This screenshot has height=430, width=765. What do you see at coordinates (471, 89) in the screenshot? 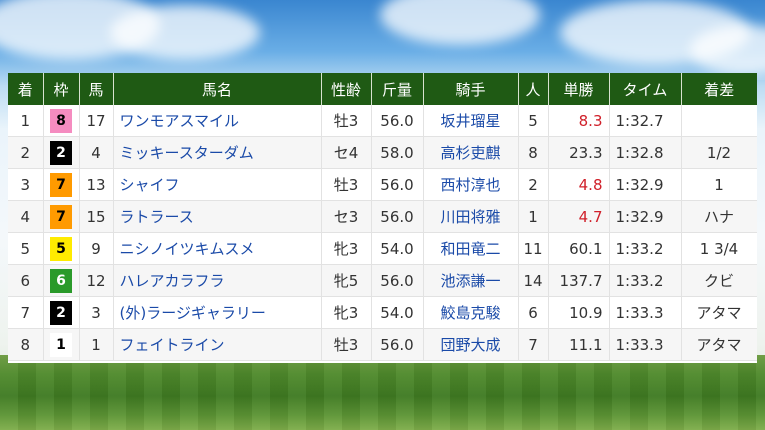
I see `header-jockey: 騎手` at bounding box center [471, 89].